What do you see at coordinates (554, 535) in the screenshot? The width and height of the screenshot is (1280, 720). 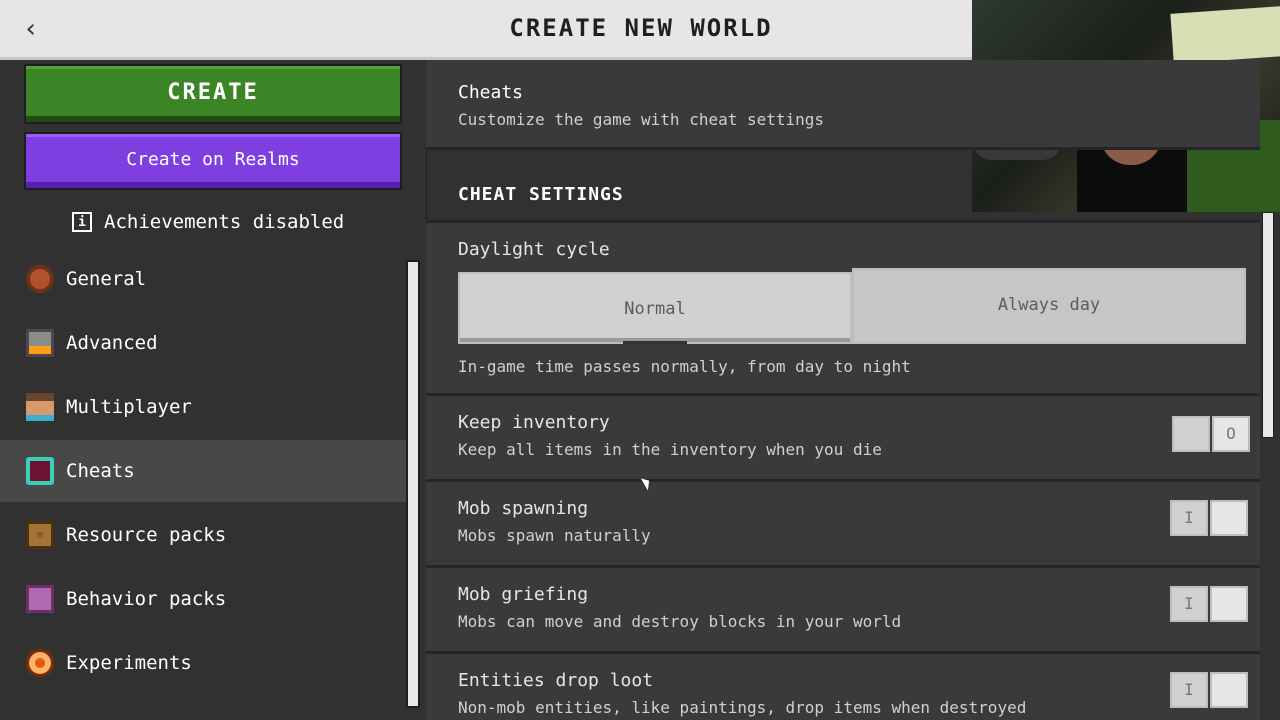 I see `row-subtitle: Mobs spawn naturally` at bounding box center [554, 535].